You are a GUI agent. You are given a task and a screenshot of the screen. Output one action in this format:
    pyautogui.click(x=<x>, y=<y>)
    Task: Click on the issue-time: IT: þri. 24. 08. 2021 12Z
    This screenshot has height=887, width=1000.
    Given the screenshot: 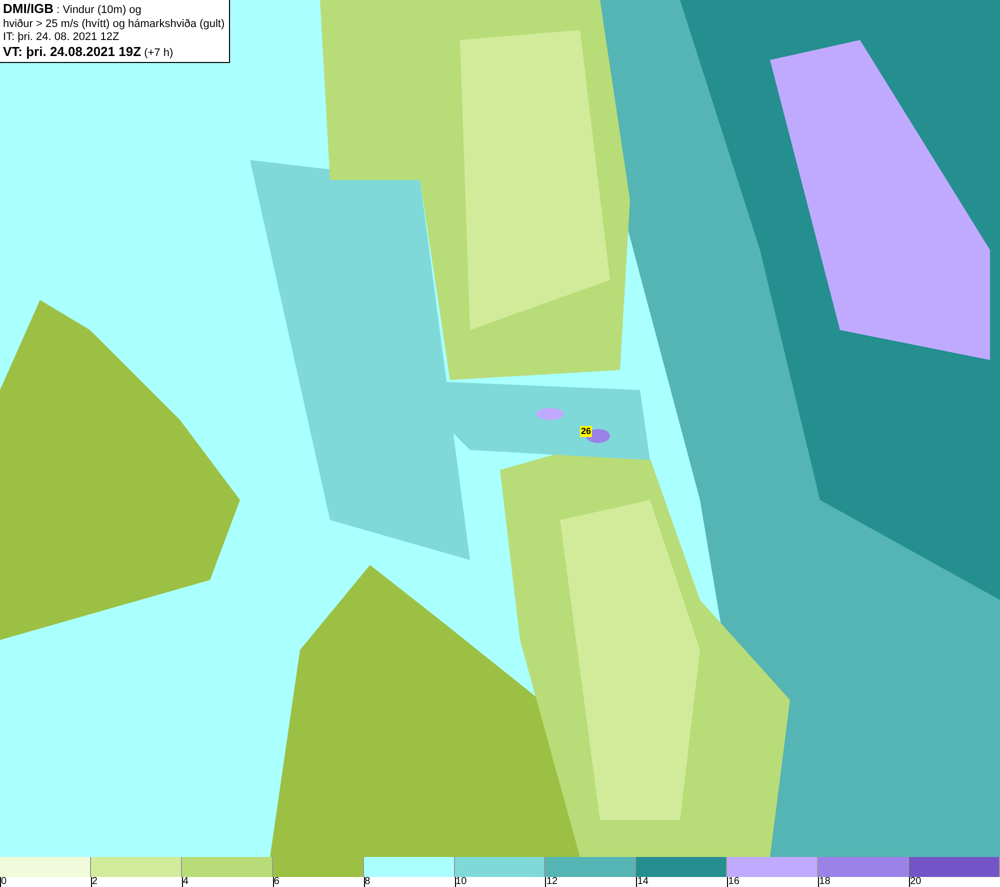 What is the action you would take?
    pyautogui.click(x=61, y=37)
    